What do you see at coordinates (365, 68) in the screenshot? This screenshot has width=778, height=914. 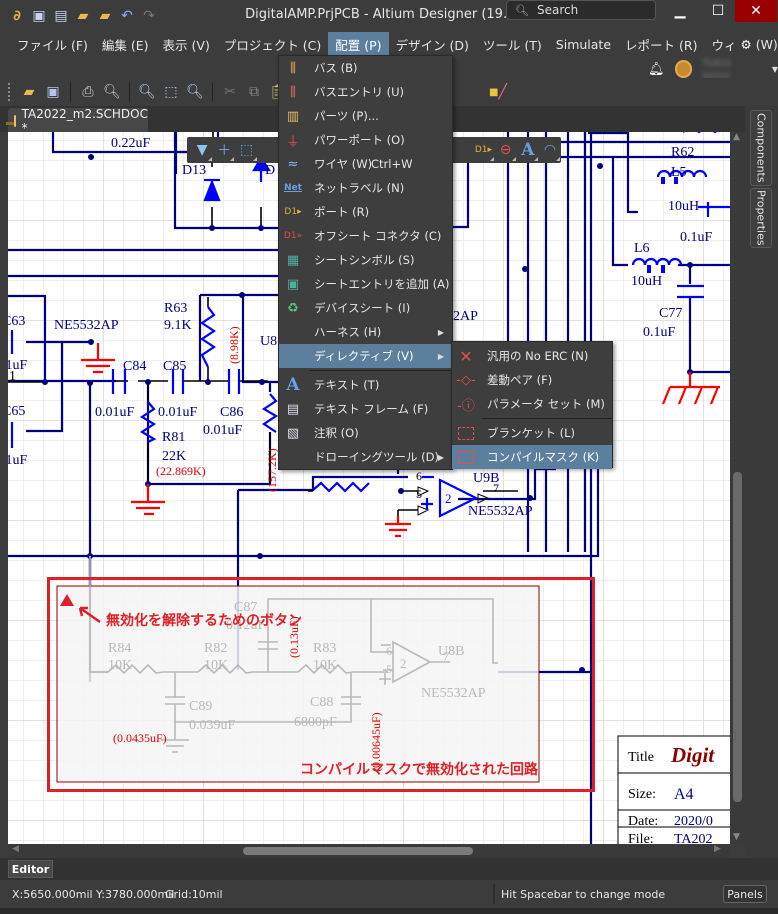 I see `menu-item-bus: ⫼ バス (B)` at bounding box center [365, 68].